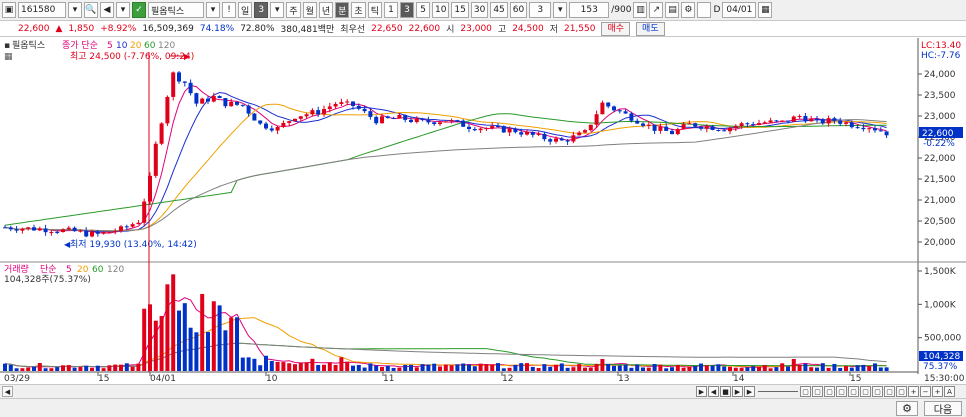  I want to click on period-day: 일, so click(245, 10).